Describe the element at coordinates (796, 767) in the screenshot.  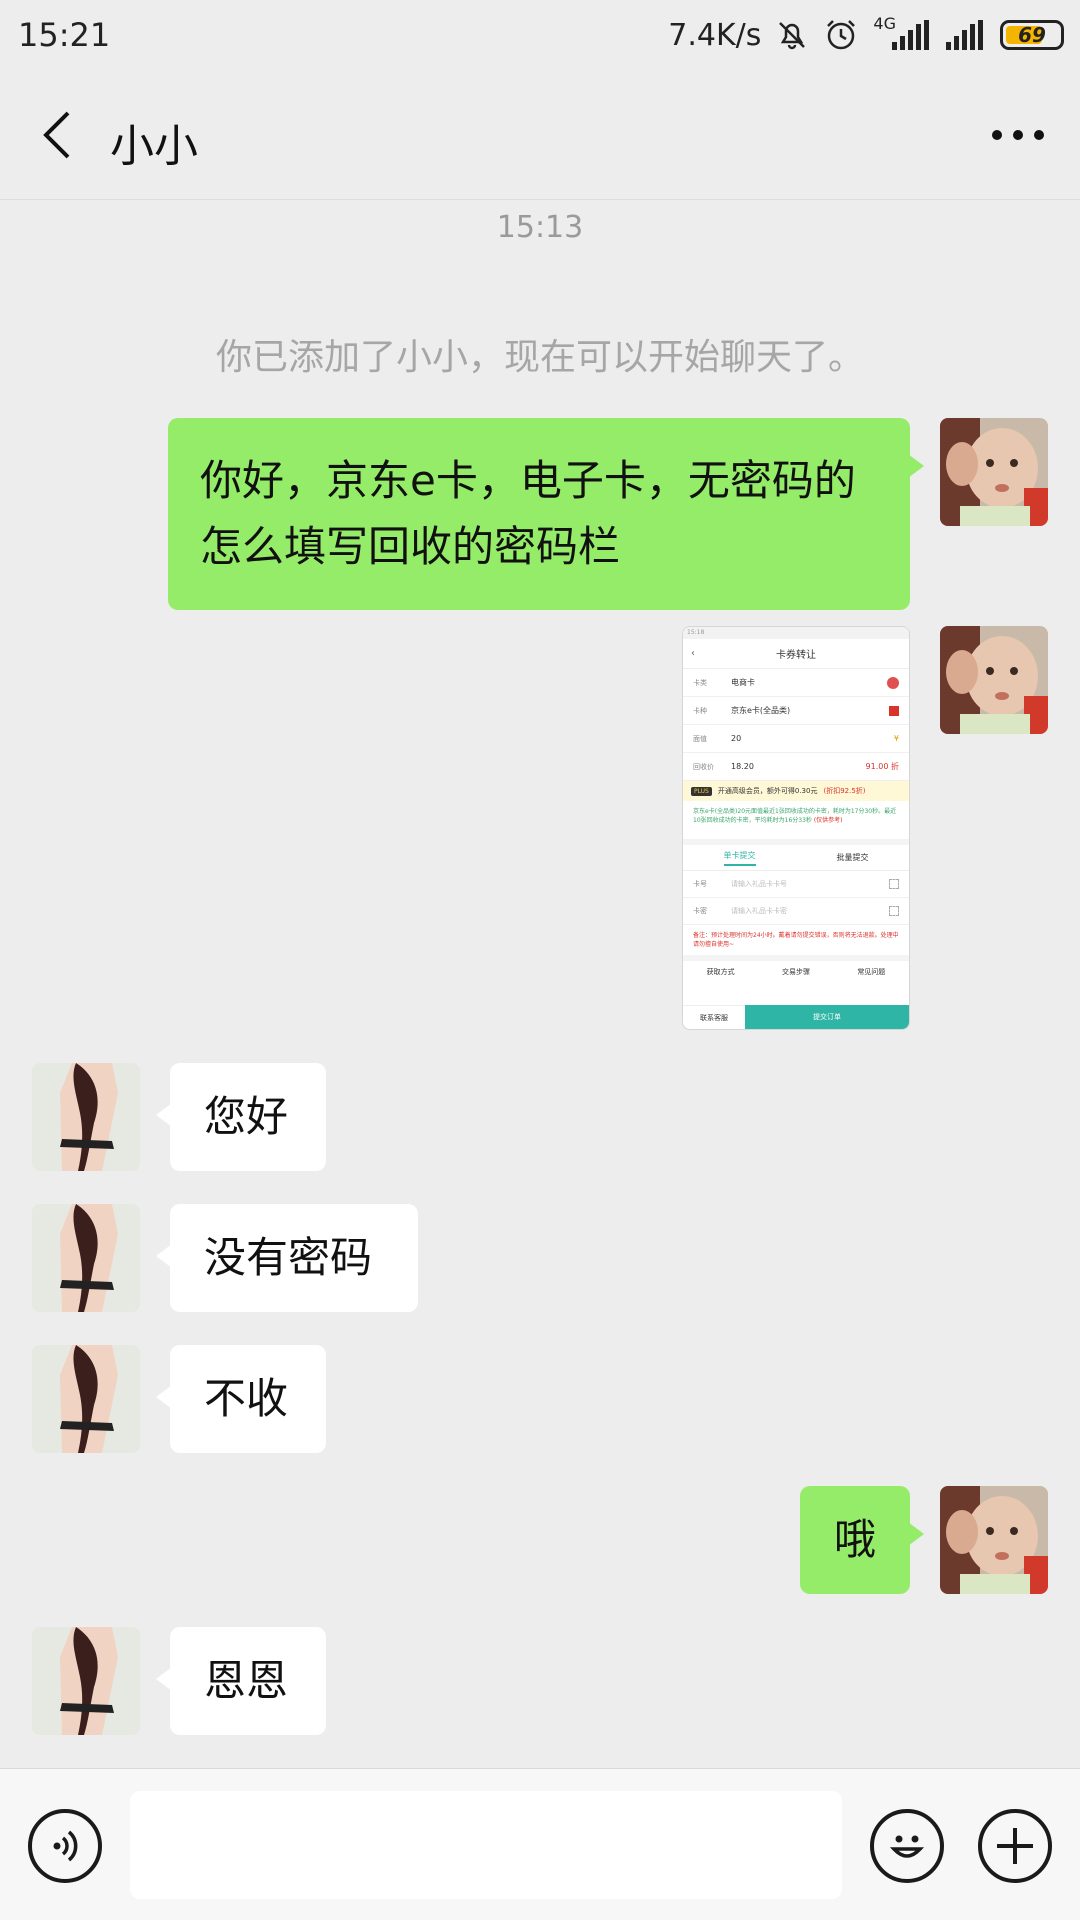
I see `screenshot-row: 回收价 18.20 91.00 折` at that location.